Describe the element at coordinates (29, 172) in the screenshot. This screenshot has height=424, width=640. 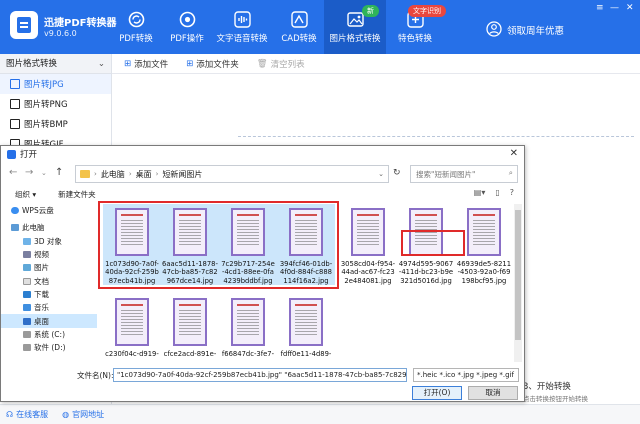
I see `forward-arrow-icon: →` at that location.